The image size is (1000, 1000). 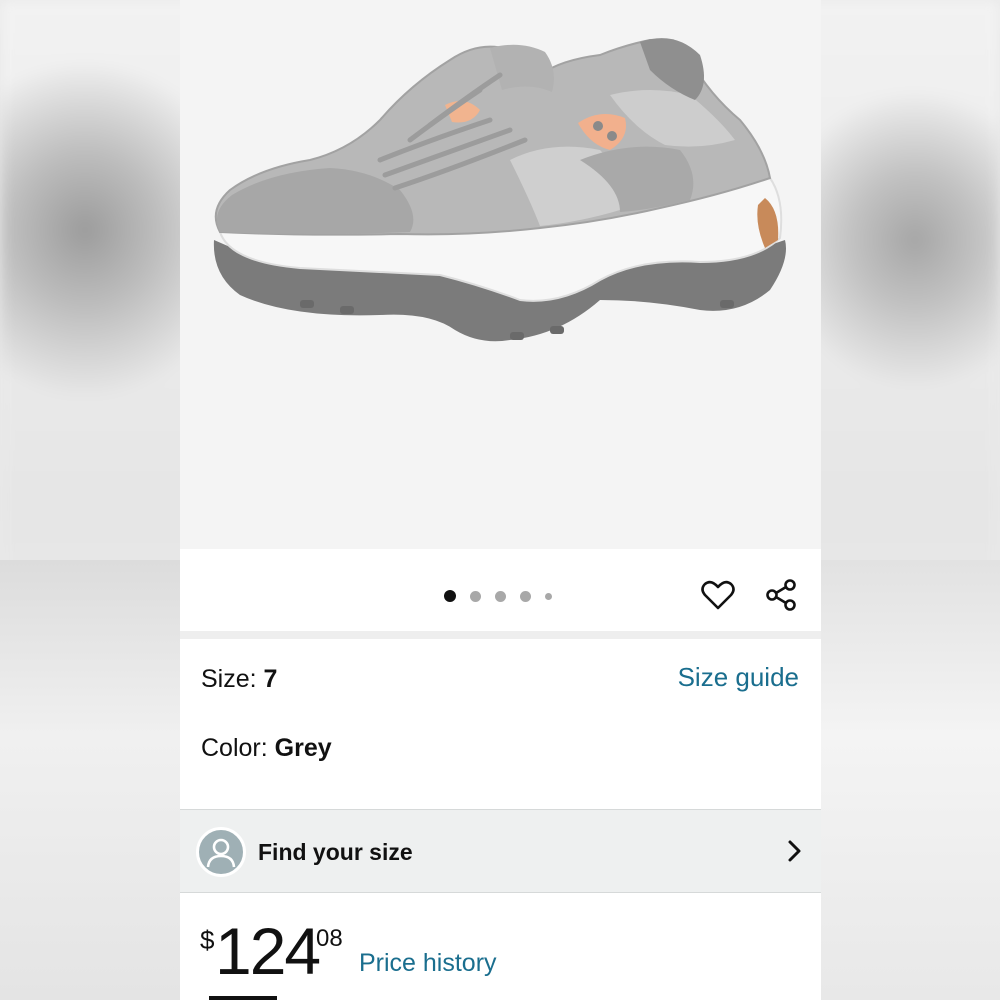 What do you see at coordinates (428, 963) in the screenshot?
I see `price-history-link: Price history` at bounding box center [428, 963].